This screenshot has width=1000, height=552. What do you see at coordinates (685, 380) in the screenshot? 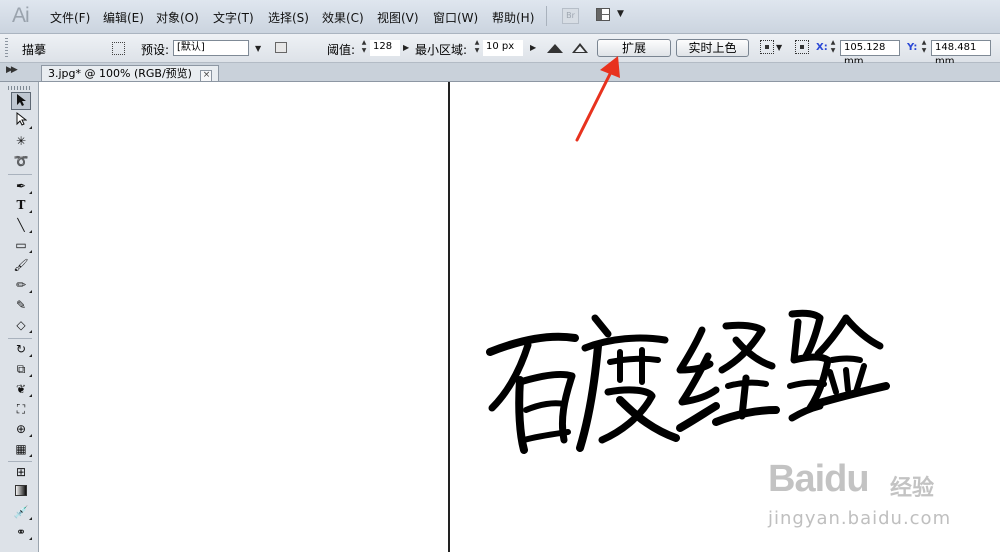
I see `calligraphy-artwork` at bounding box center [685, 380].